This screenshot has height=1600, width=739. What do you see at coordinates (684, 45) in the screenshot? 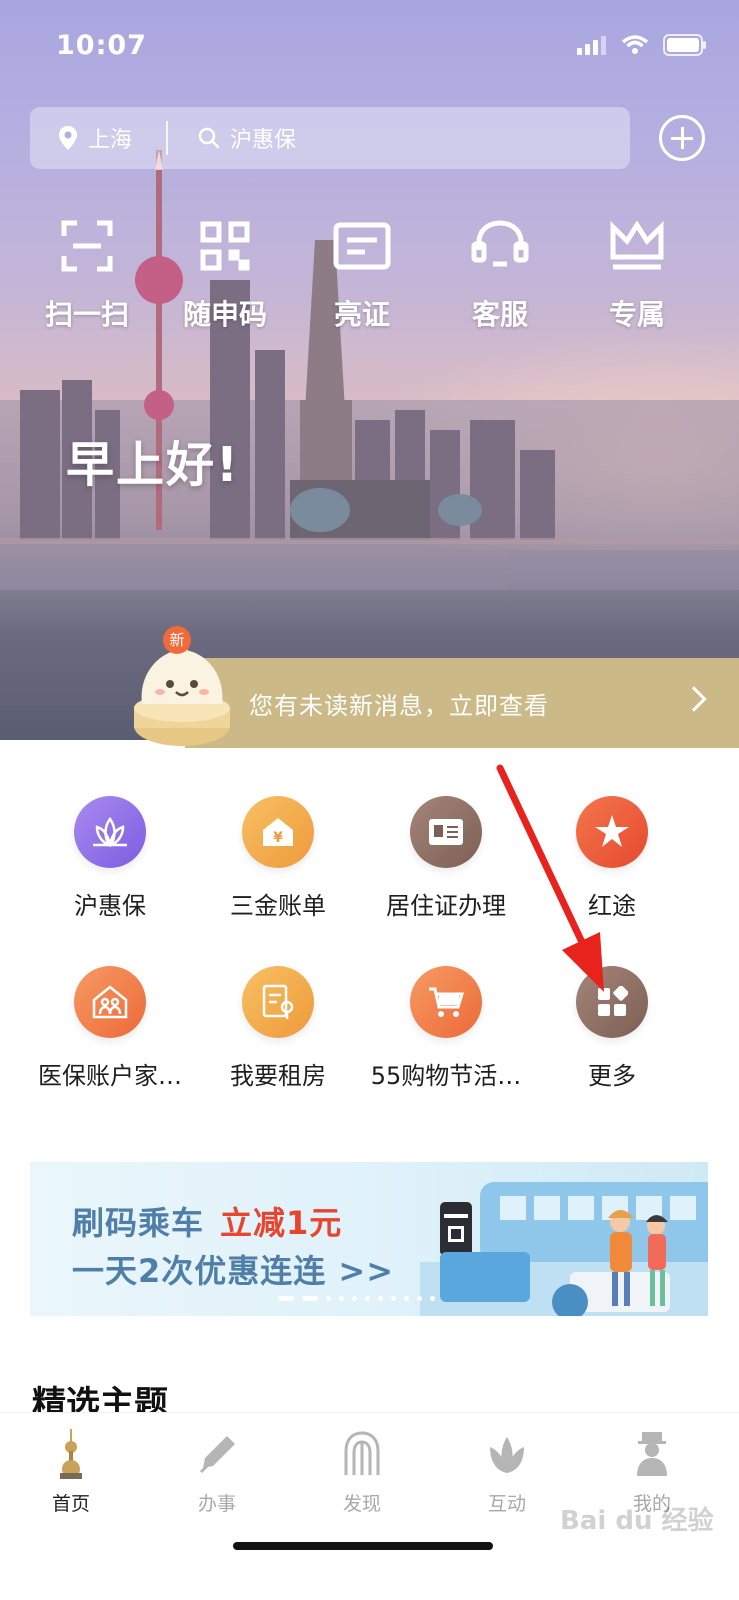
I see `battery-icon` at bounding box center [684, 45].